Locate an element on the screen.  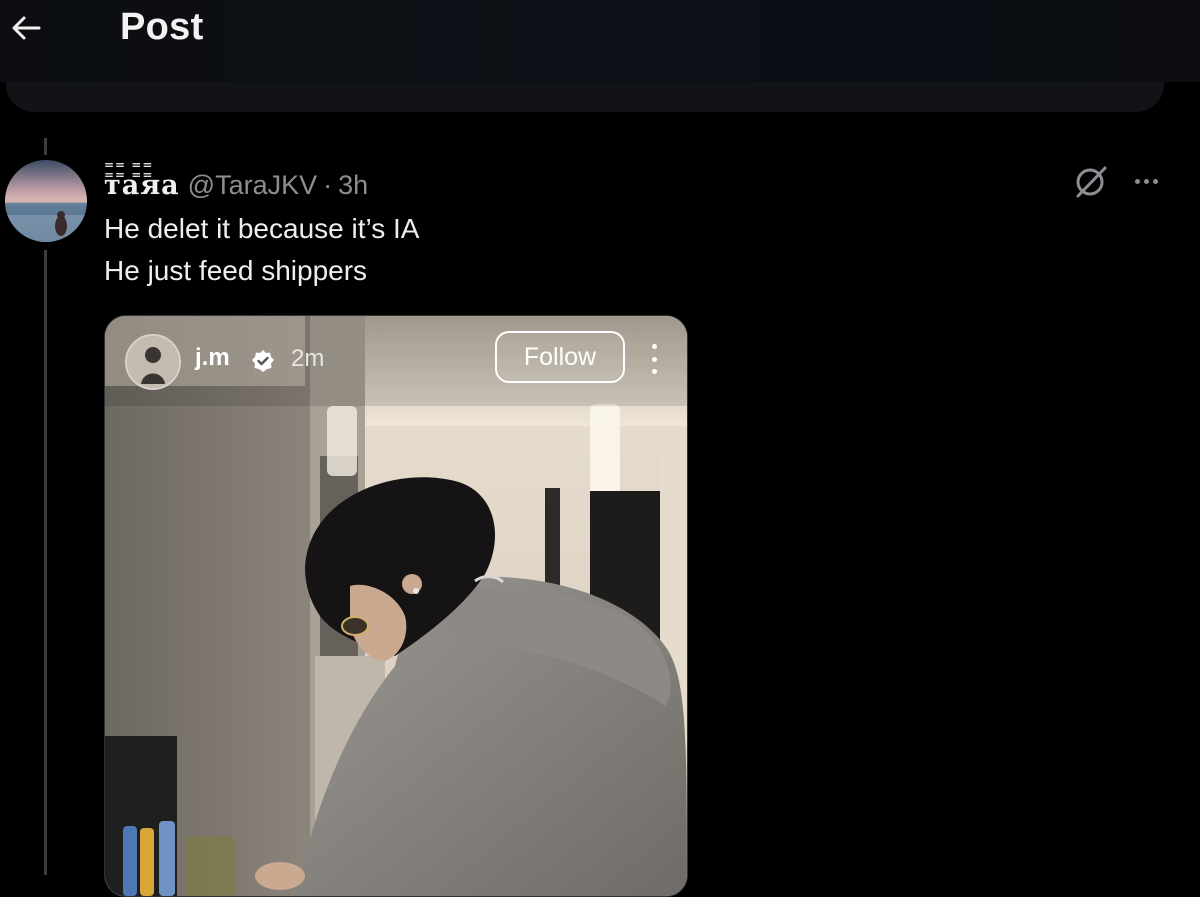
top-bar: Post is located at coordinates (600, 41).